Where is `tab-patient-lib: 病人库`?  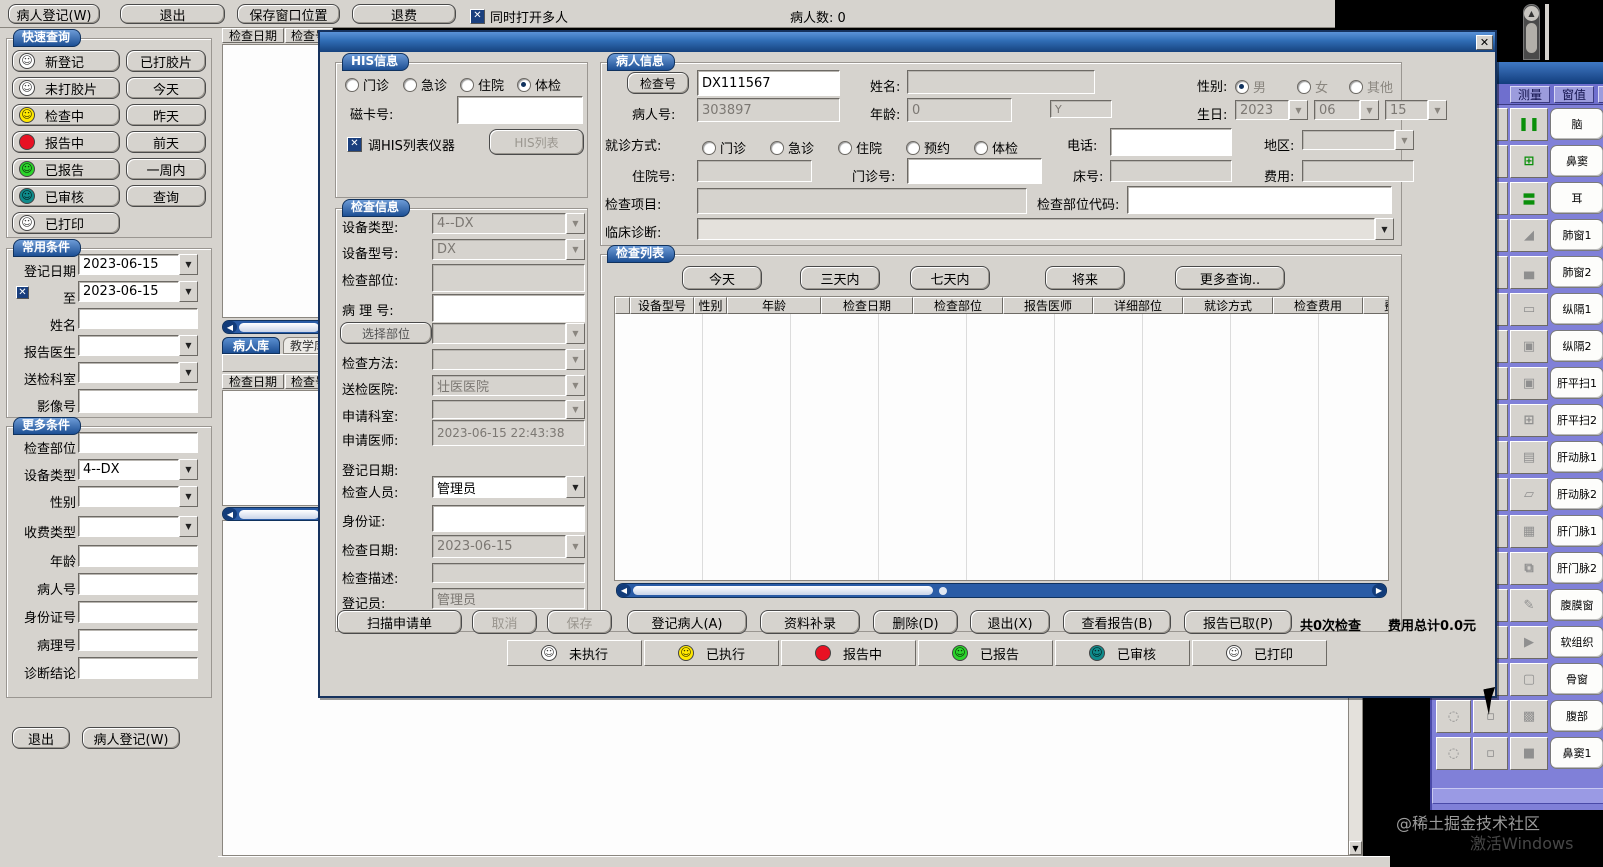 tab-patient-lib: 病人库 is located at coordinates (251, 345).